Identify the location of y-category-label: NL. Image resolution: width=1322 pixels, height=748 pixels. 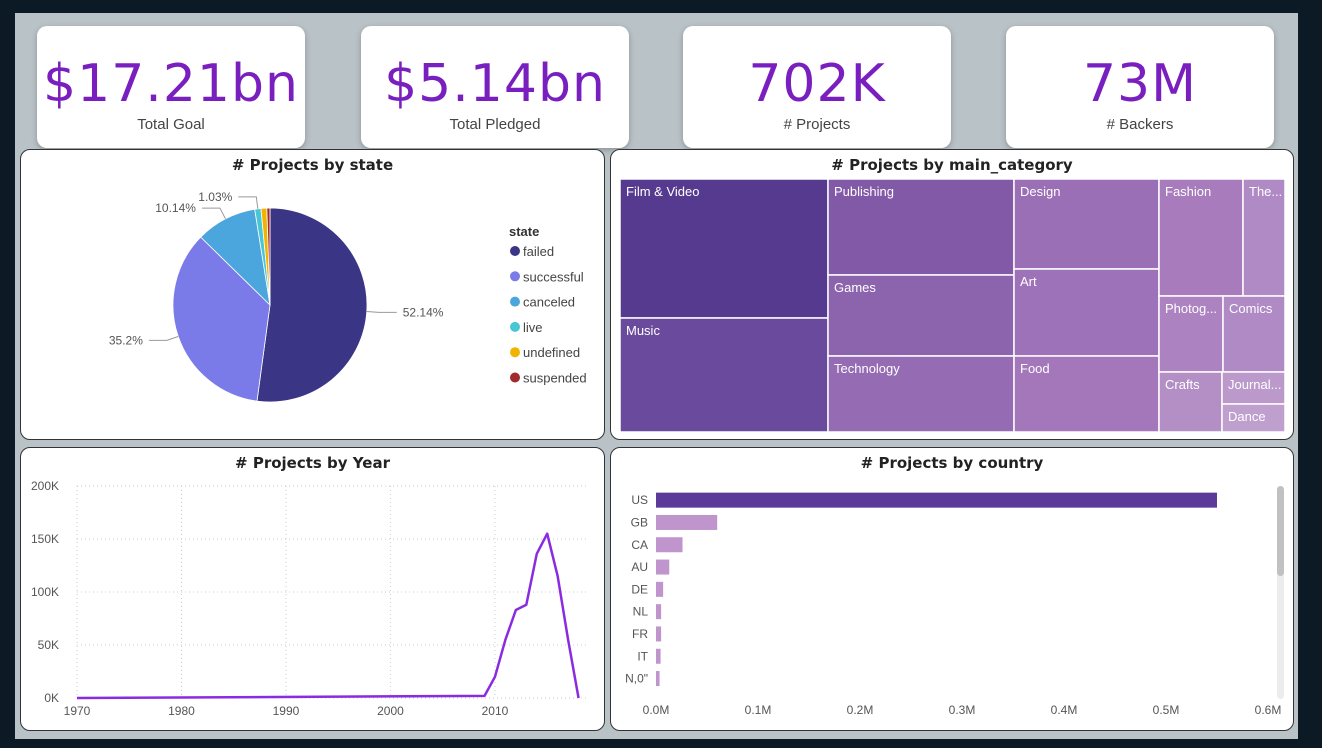
(641, 612).